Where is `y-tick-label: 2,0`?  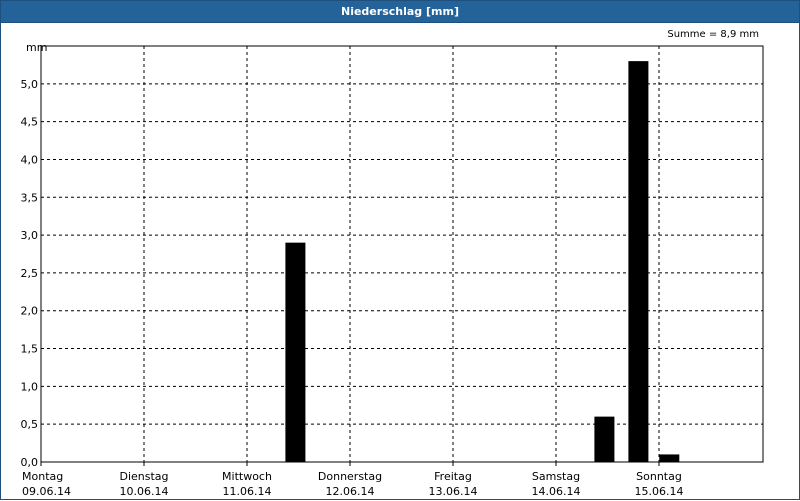 y-tick-label: 2,0 is located at coordinates (30, 311).